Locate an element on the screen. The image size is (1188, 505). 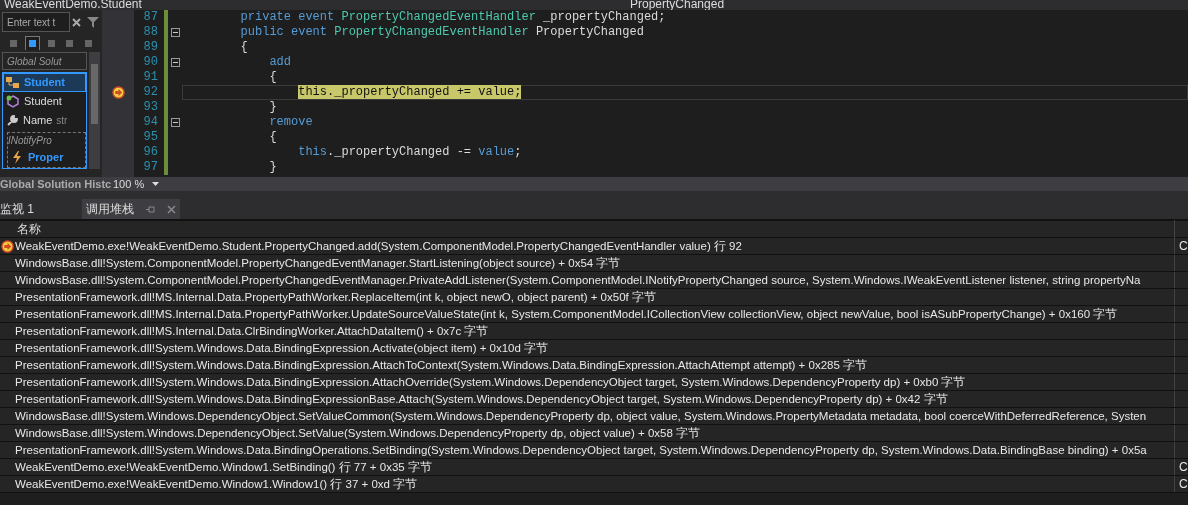
member-dropdown: PropertyChanged is located at coordinates (632, 5).